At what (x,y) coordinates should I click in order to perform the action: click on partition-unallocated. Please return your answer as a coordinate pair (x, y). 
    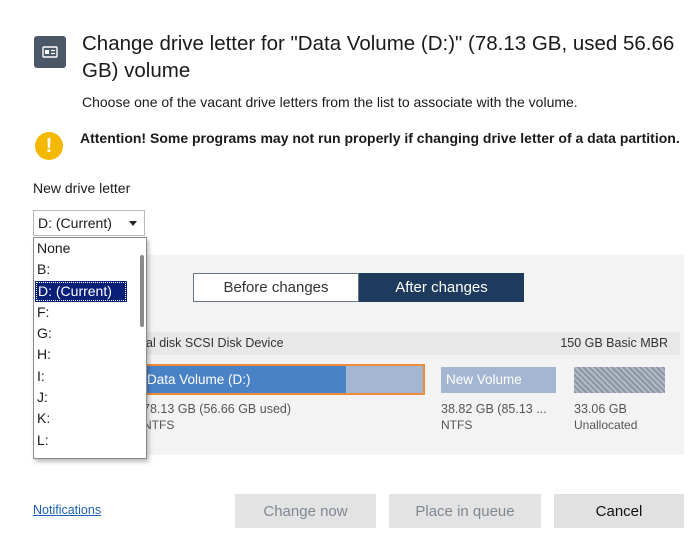
    Looking at the image, I should click on (619, 380).